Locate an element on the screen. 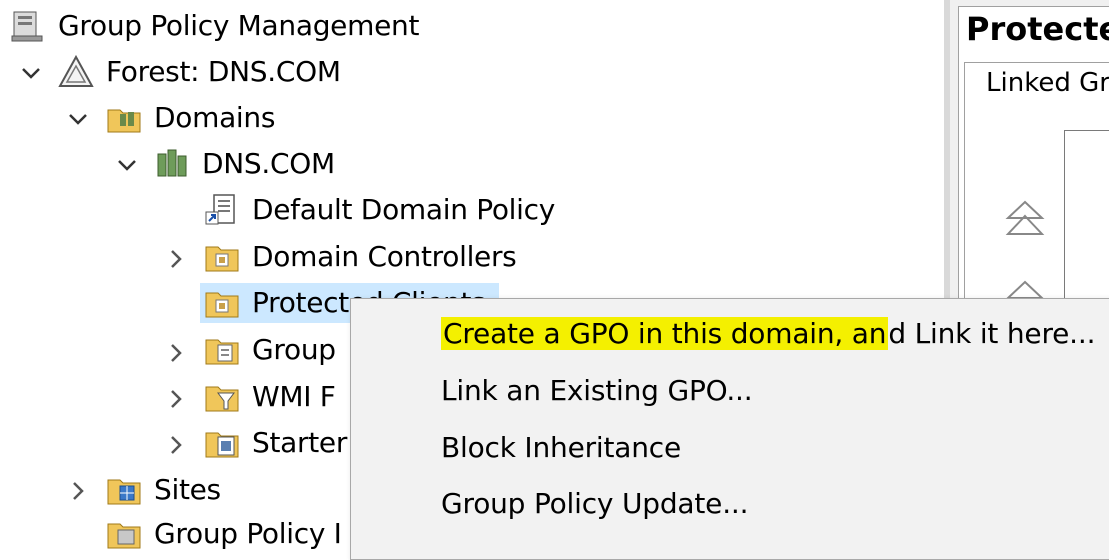 The height and width of the screenshot is (560, 1109). domains-folder-icon is located at coordinates (124, 121).